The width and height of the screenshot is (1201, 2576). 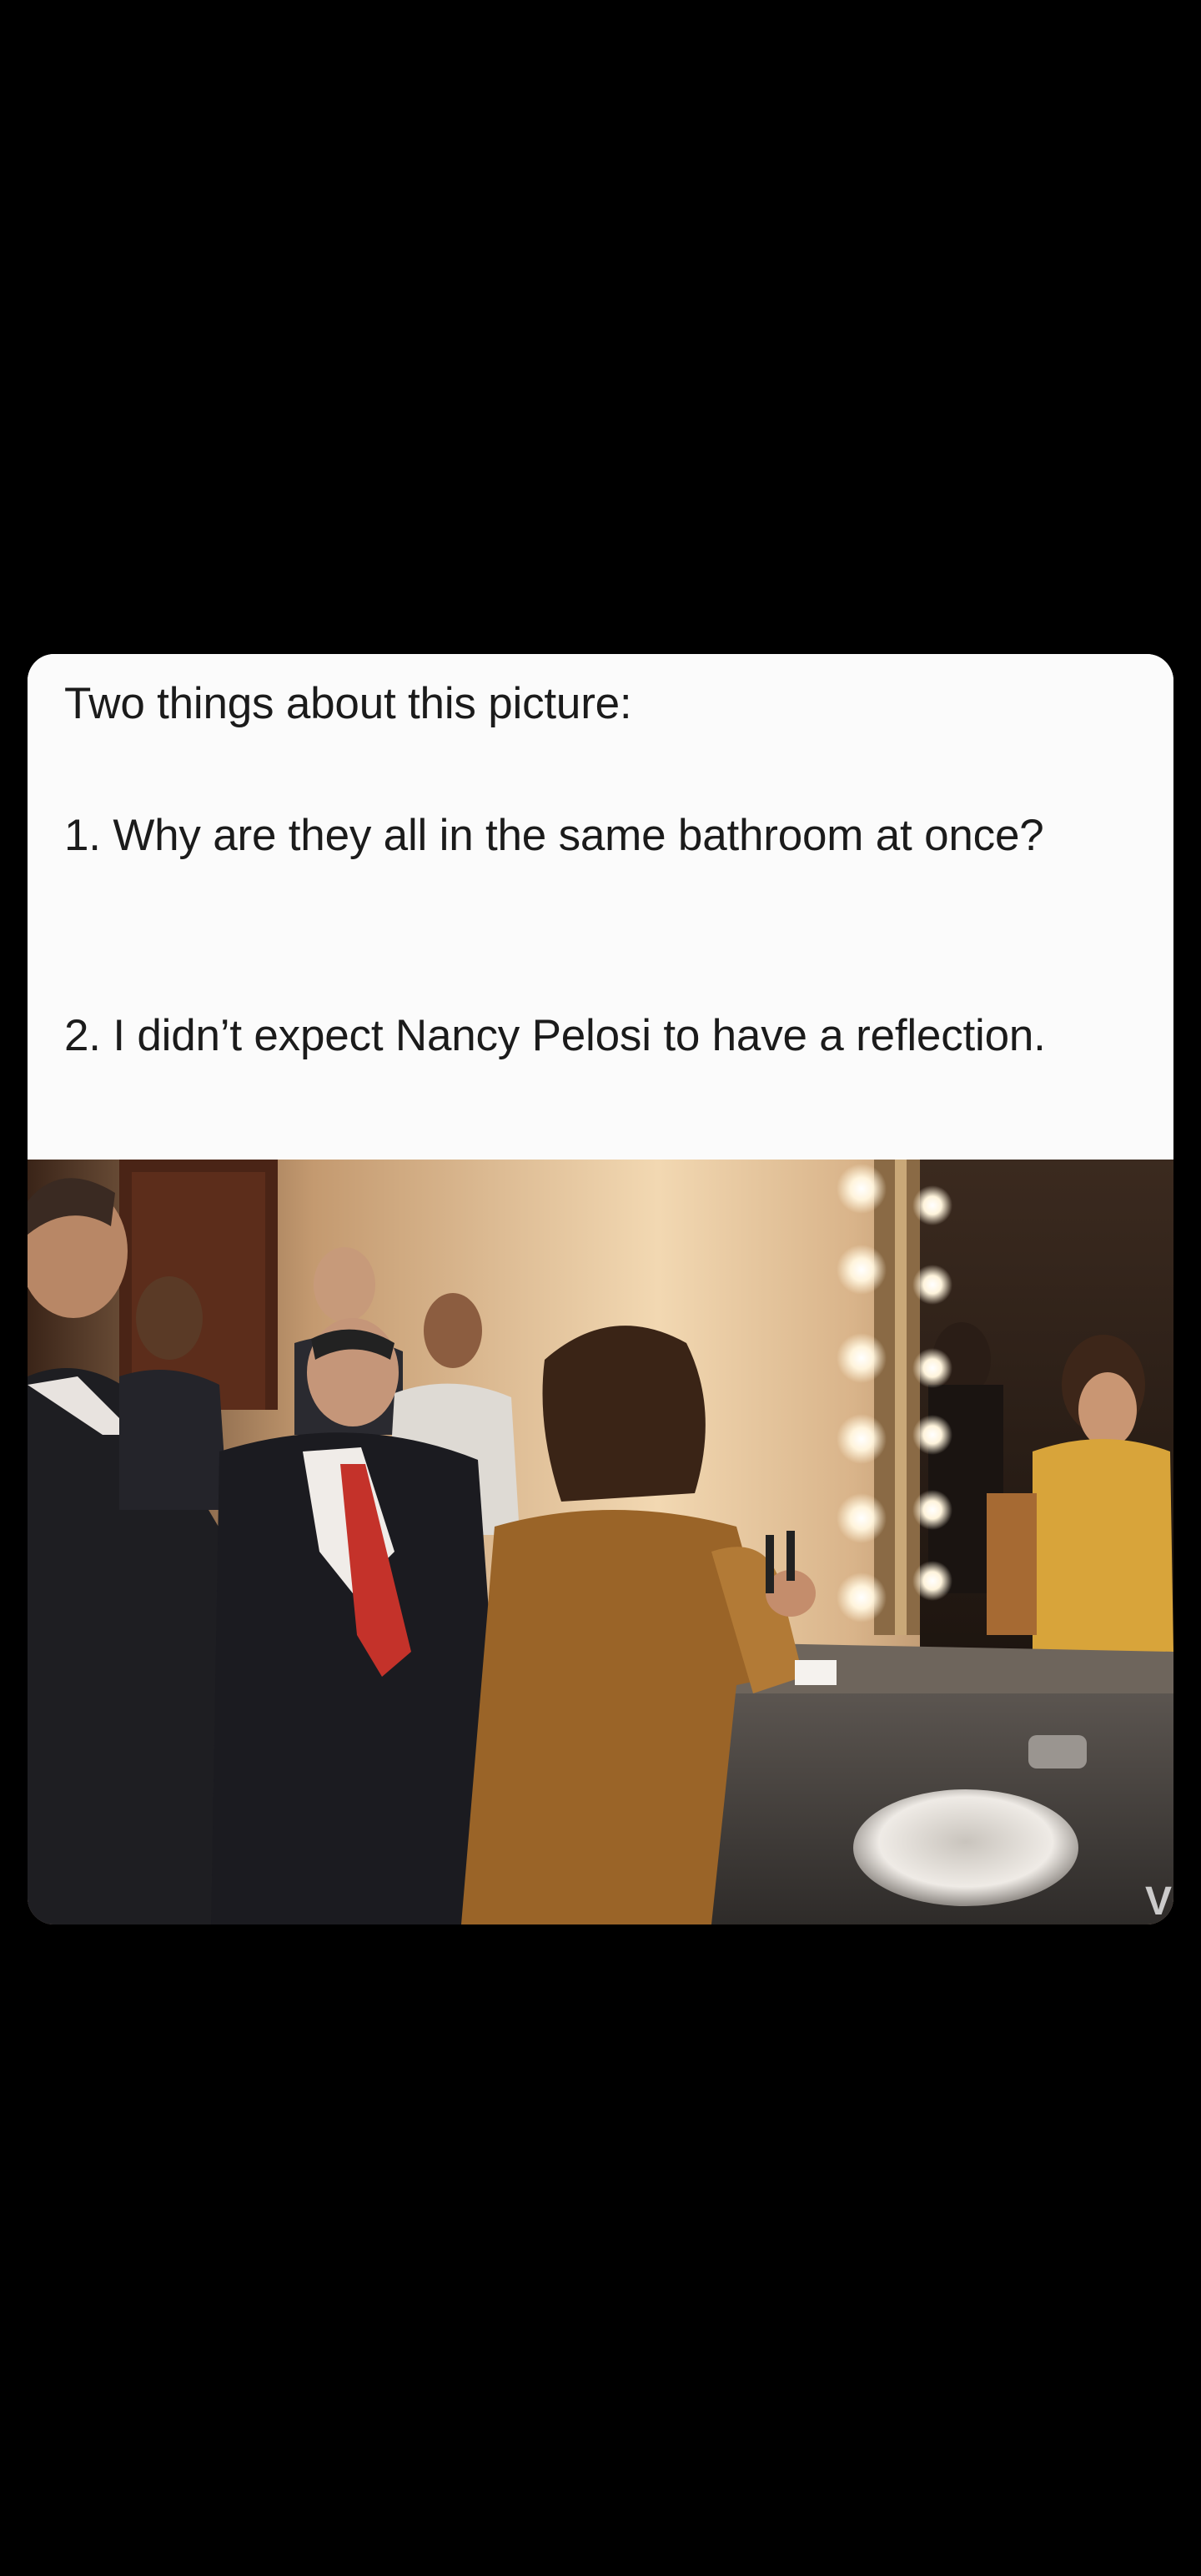 What do you see at coordinates (1159, 1901) in the screenshot?
I see `watermark: VI` at bounding box center [1159, 1901].